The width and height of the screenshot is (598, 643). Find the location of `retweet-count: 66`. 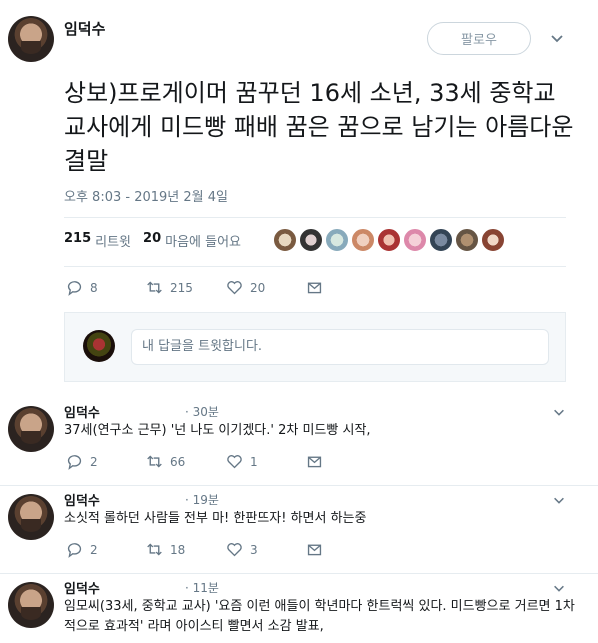

retweet-count: 66 is located at coordinates (178, 461).